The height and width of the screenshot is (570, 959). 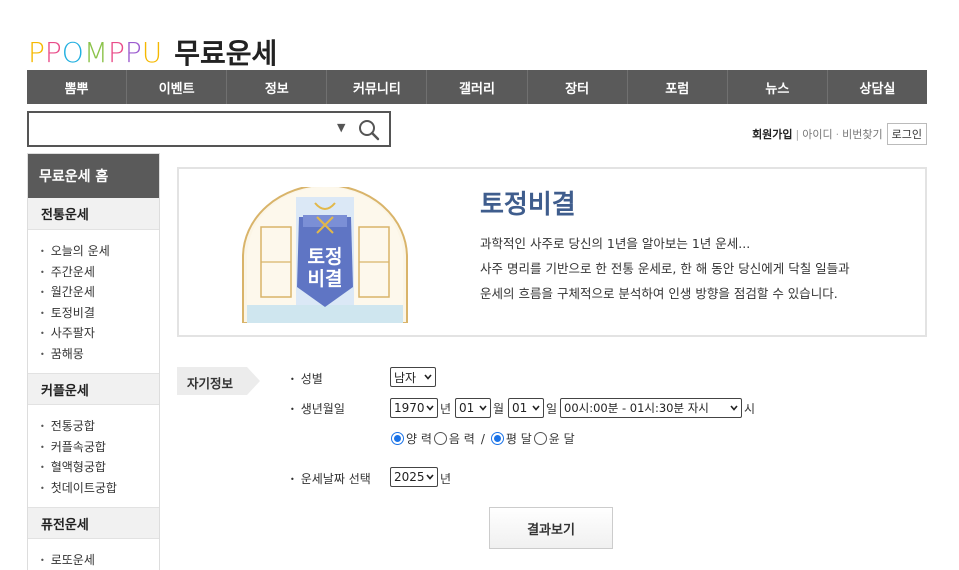 What do you see at coordinates (397, 438) in the screenshot?
I see `solar-radio` at bounding box center [397, 438].